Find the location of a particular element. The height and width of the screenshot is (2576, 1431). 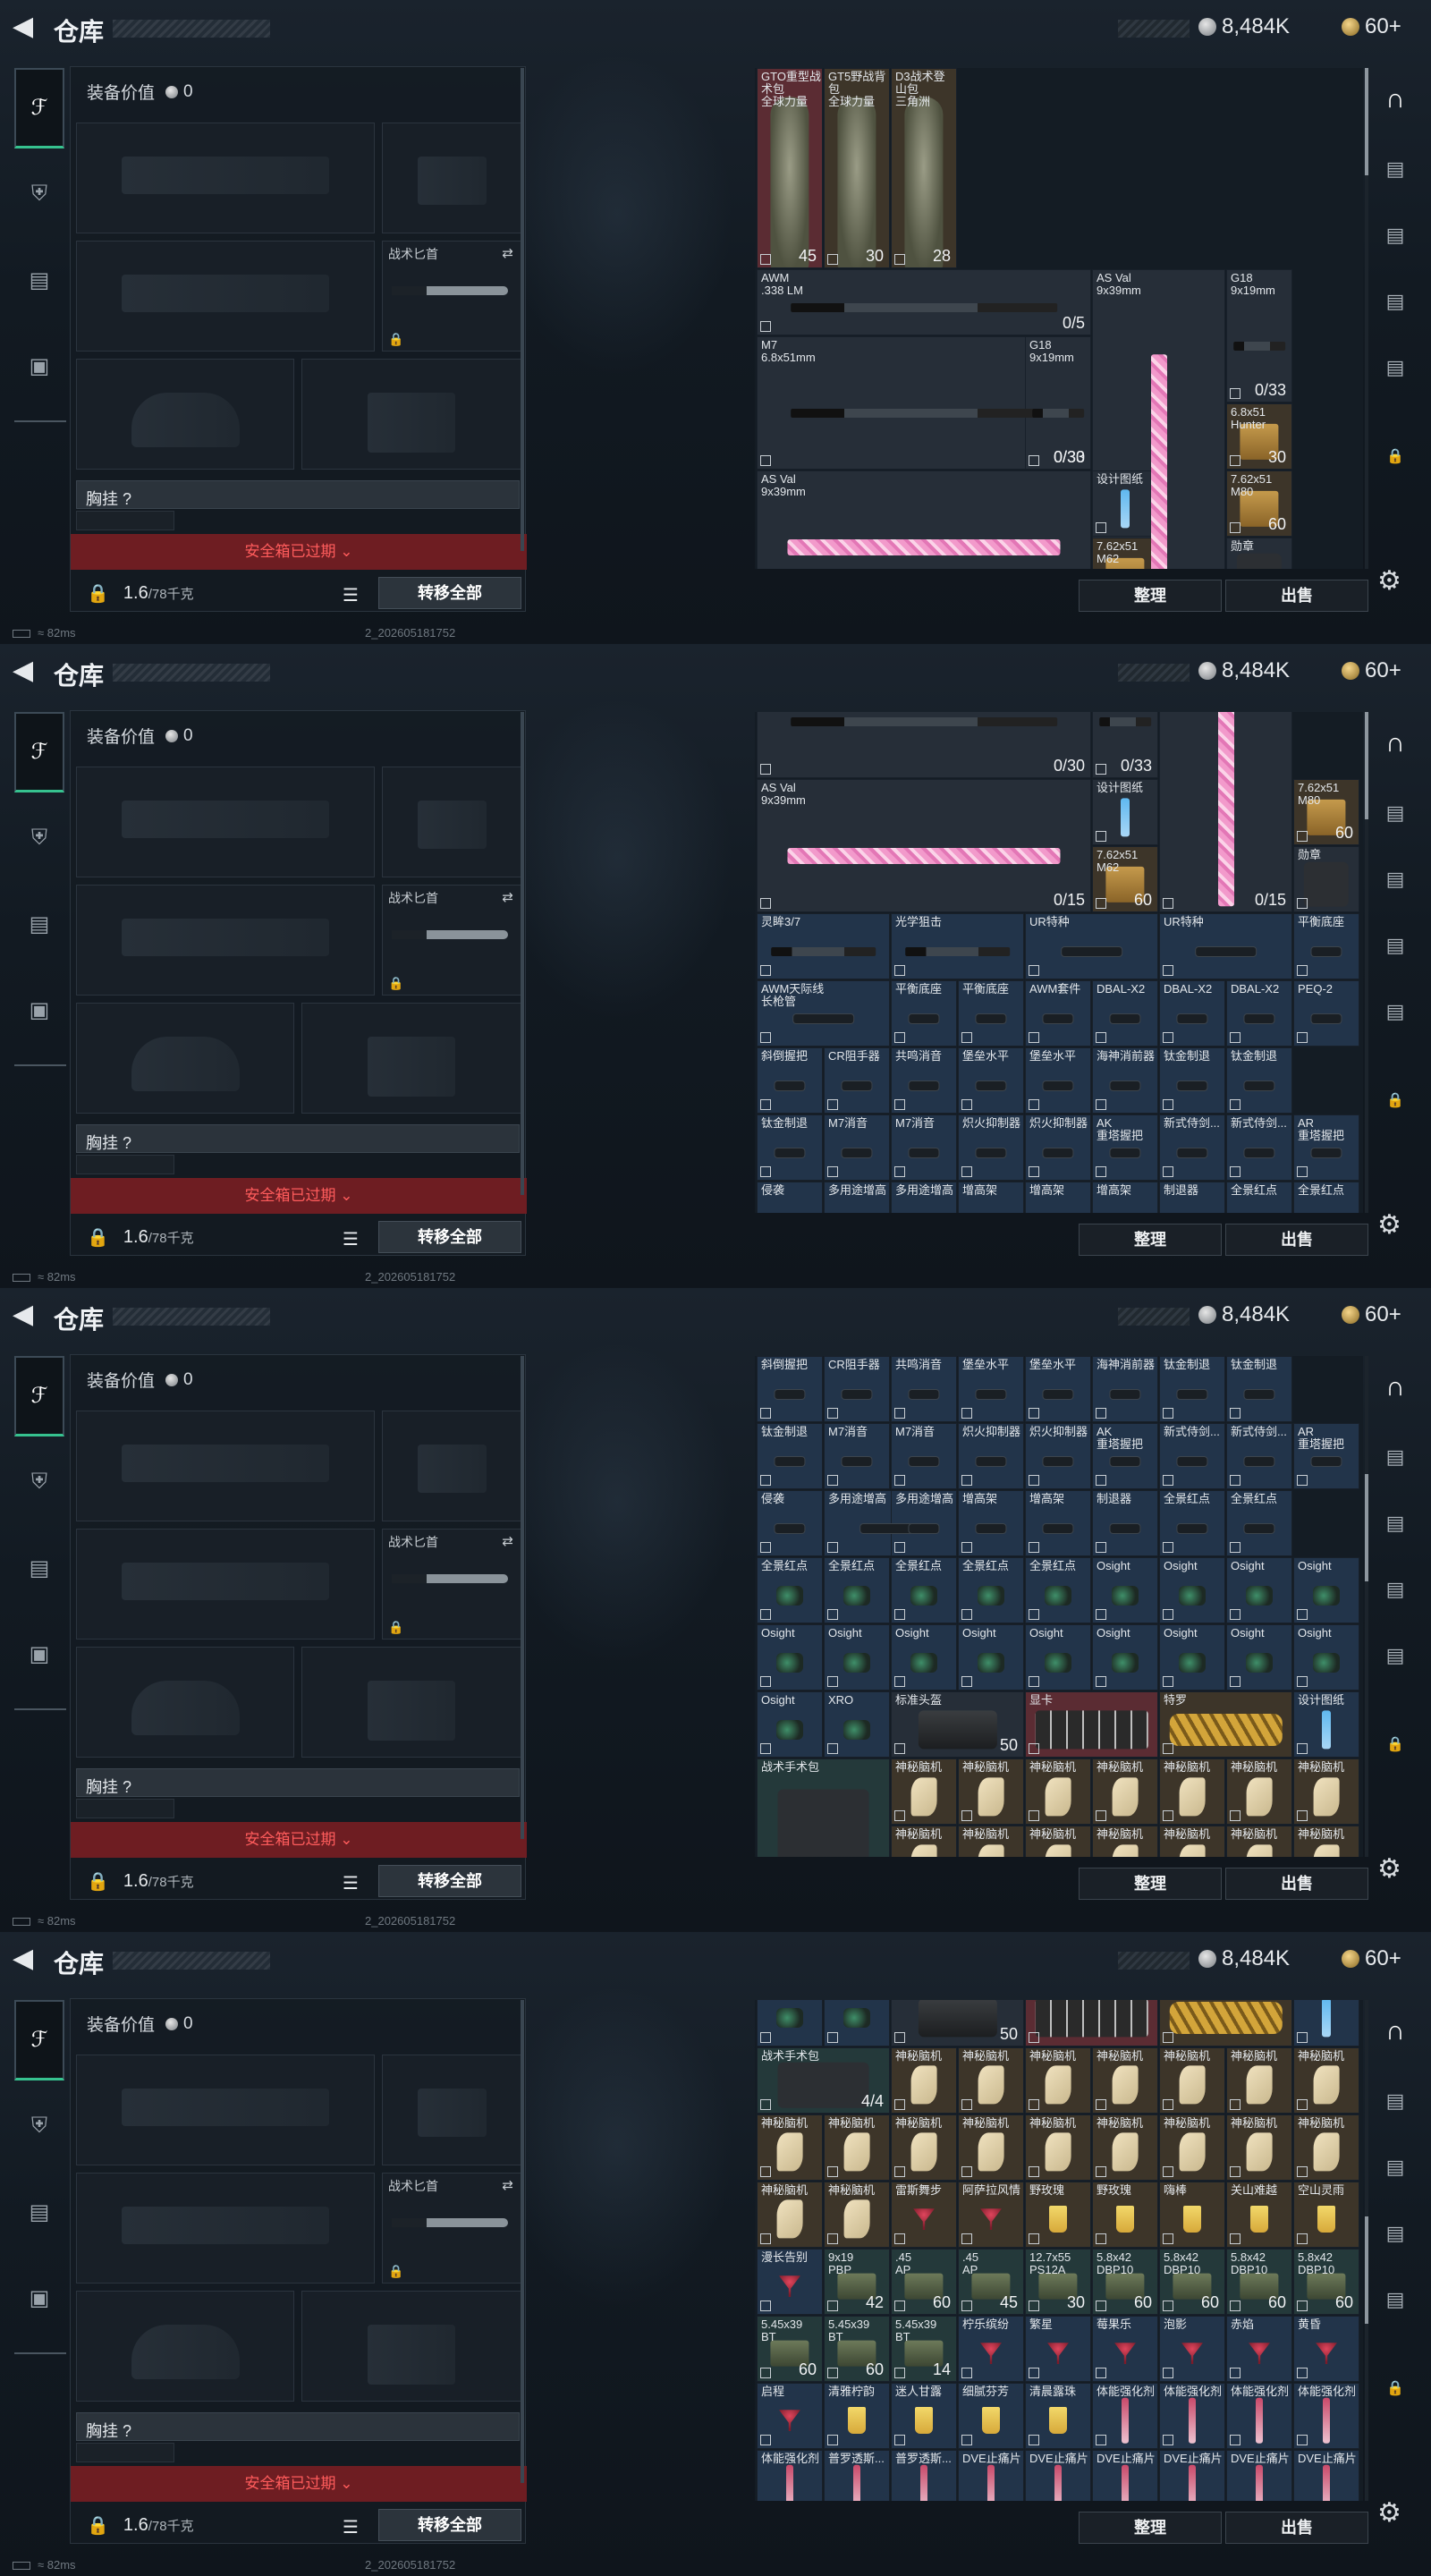

inventory-item: 海神消前器 is located at coordinates (1125, 1389).